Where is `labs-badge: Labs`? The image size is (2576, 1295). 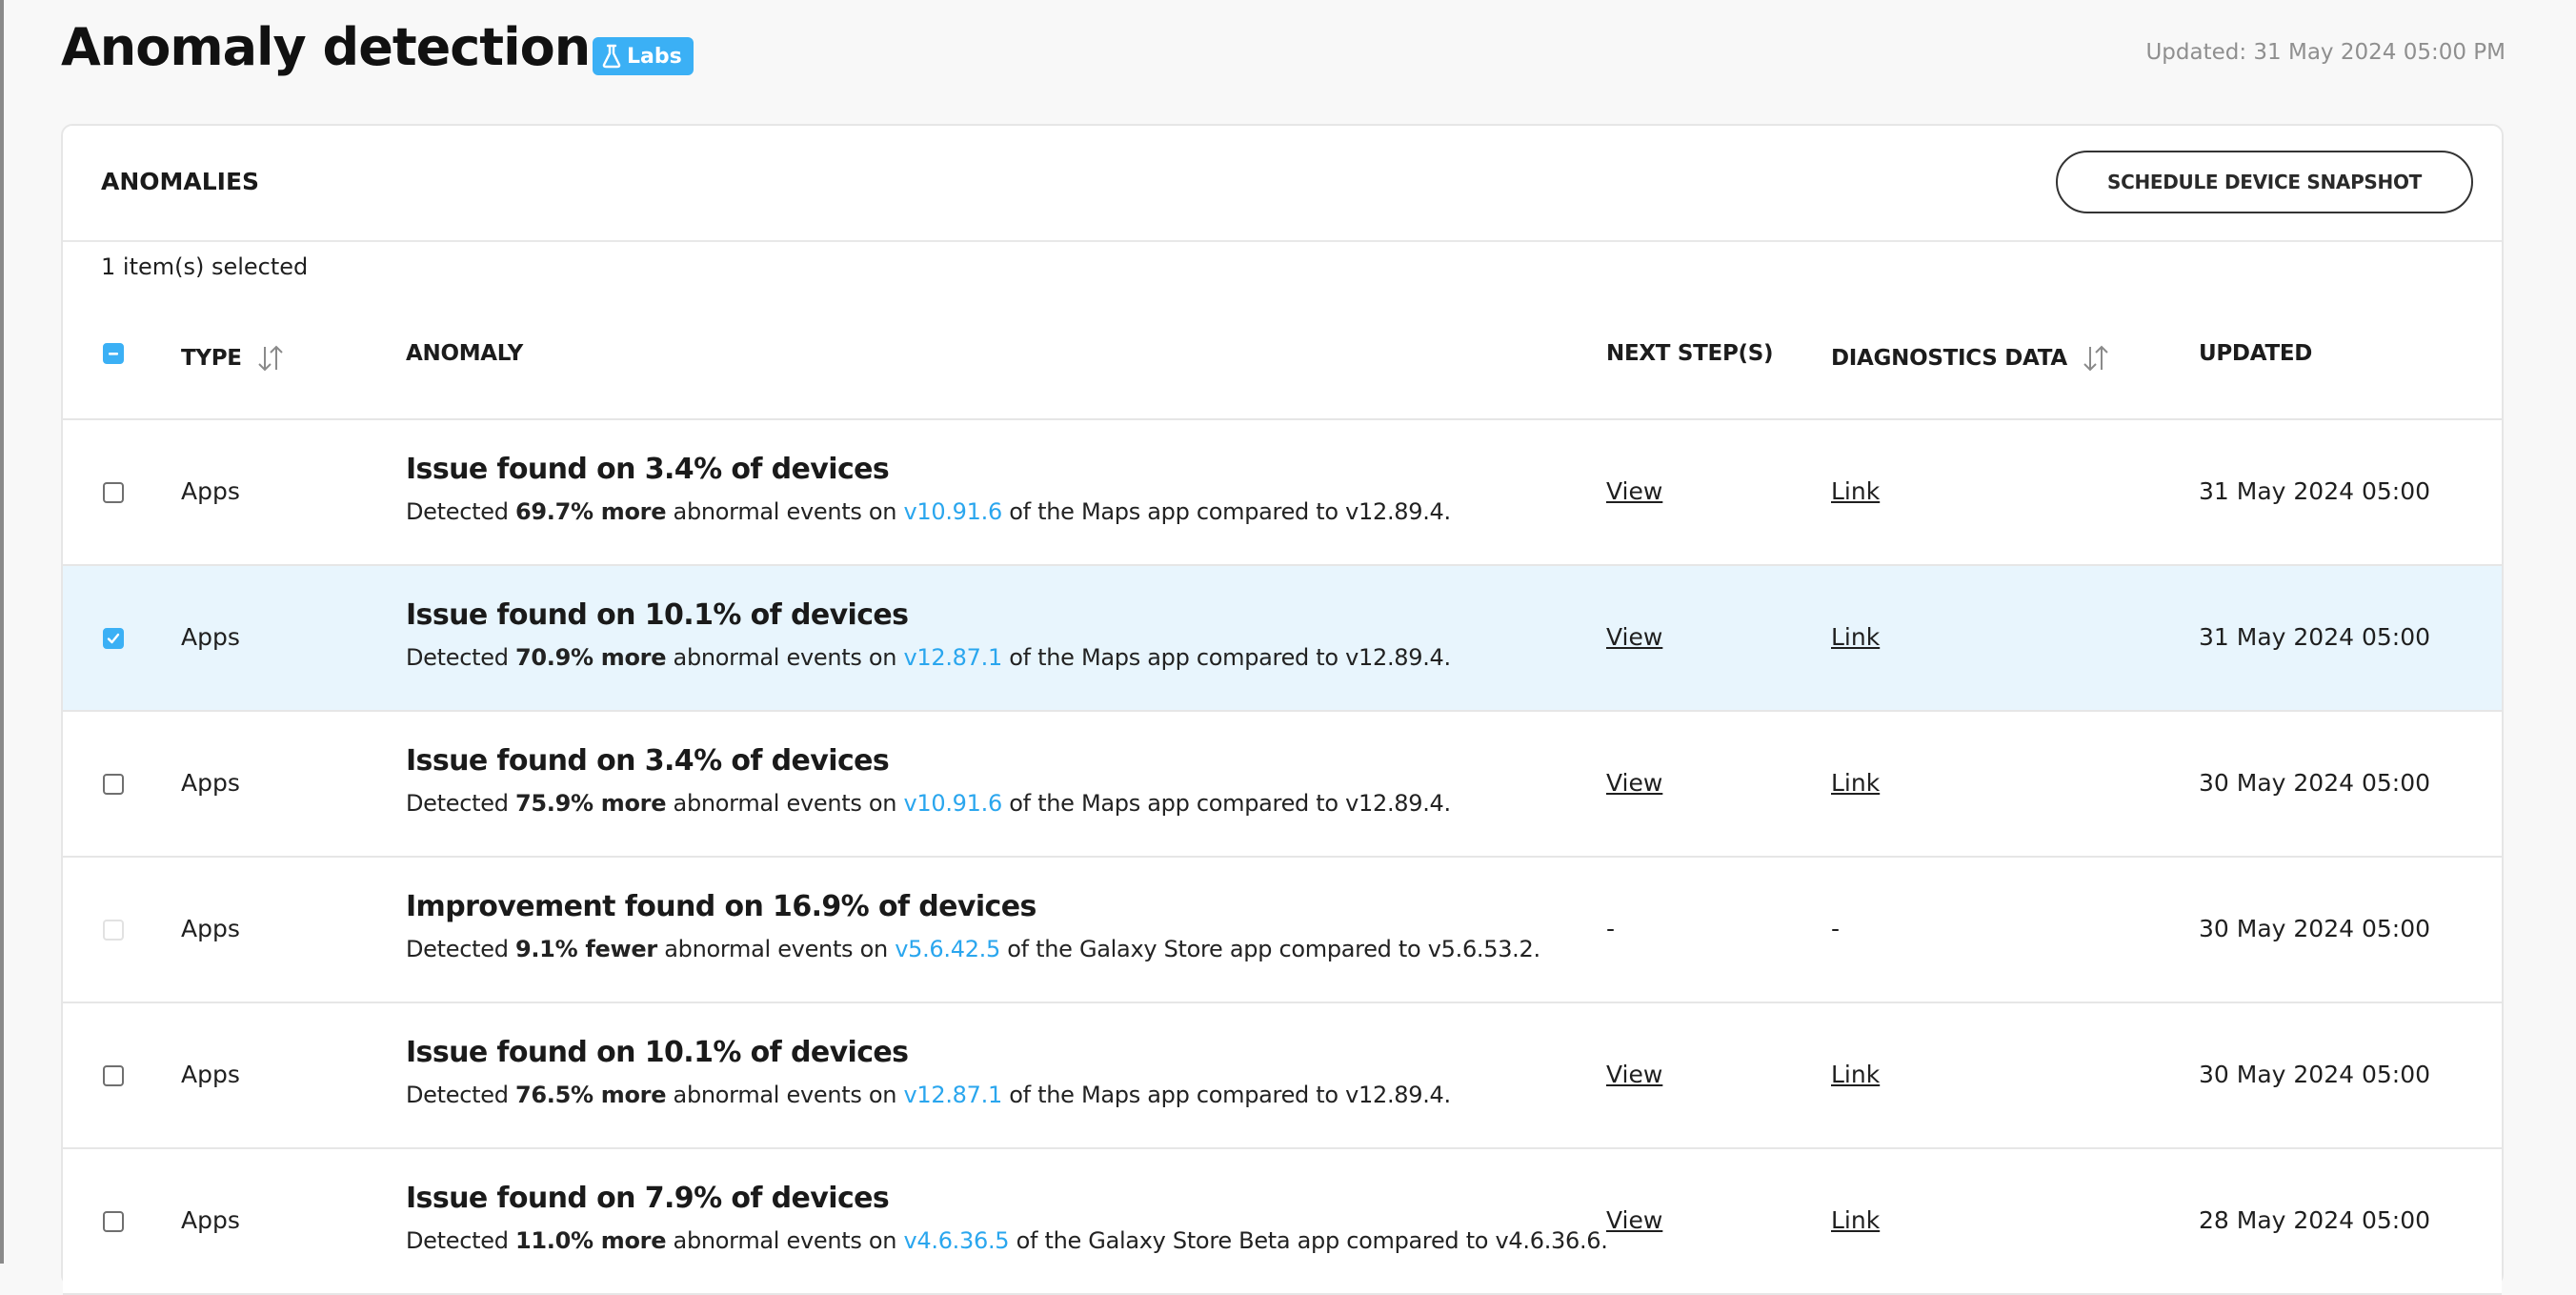 labs-badge: Labs is located at coordinates (643, 56).